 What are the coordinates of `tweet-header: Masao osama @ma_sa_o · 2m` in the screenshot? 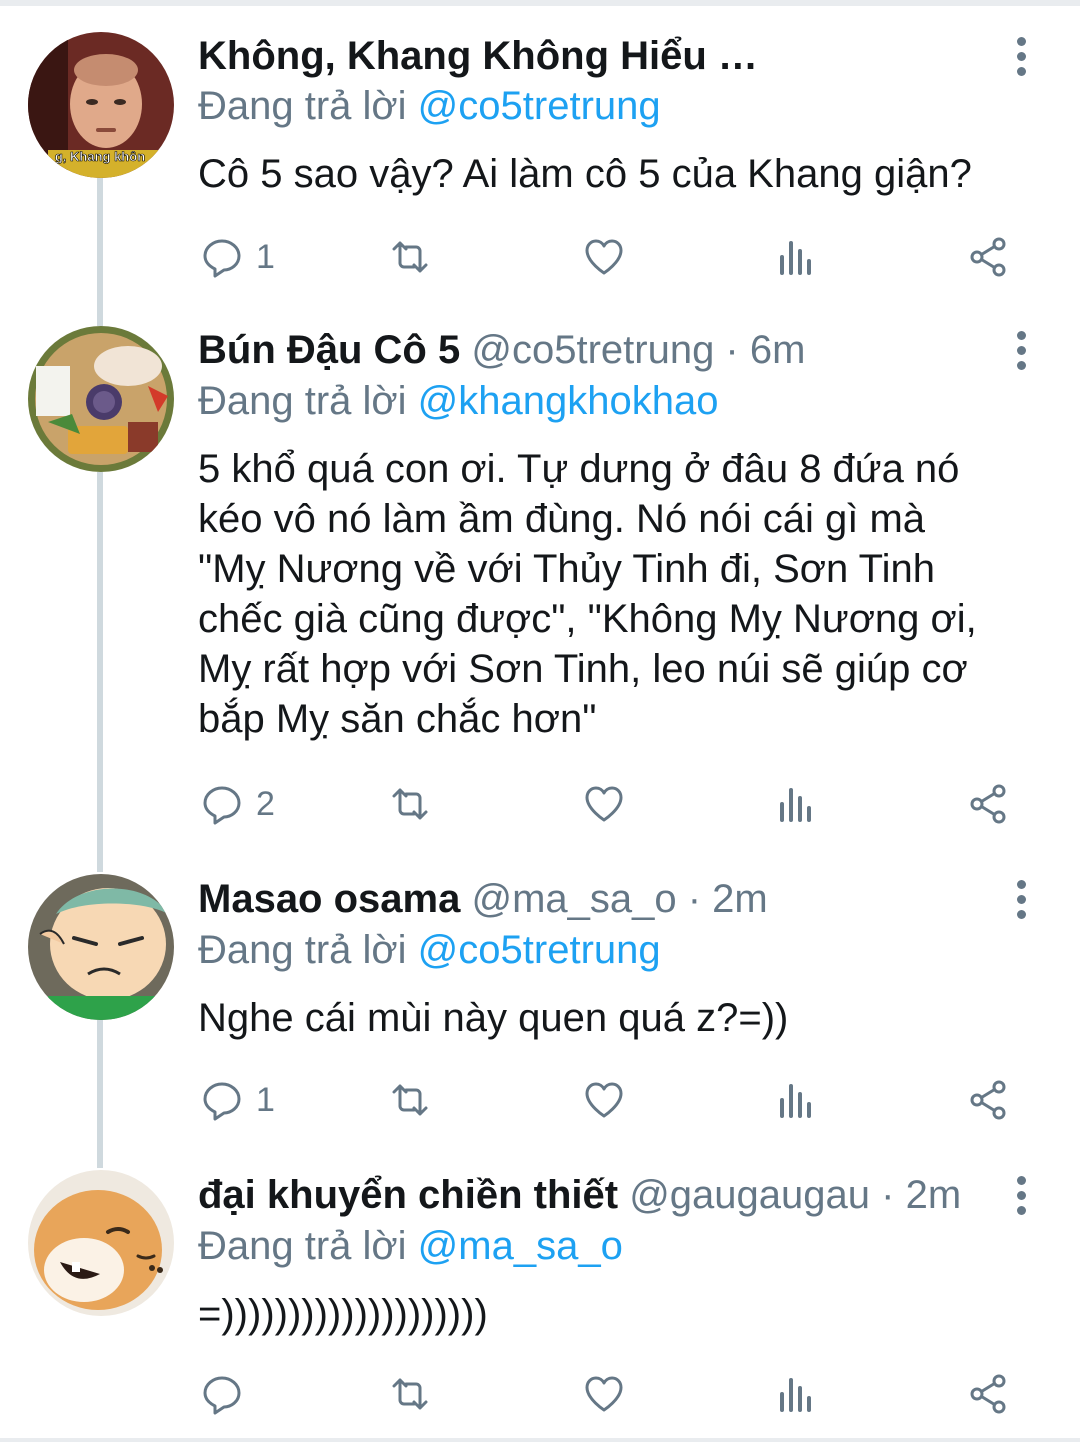 It's located at (594, 899).